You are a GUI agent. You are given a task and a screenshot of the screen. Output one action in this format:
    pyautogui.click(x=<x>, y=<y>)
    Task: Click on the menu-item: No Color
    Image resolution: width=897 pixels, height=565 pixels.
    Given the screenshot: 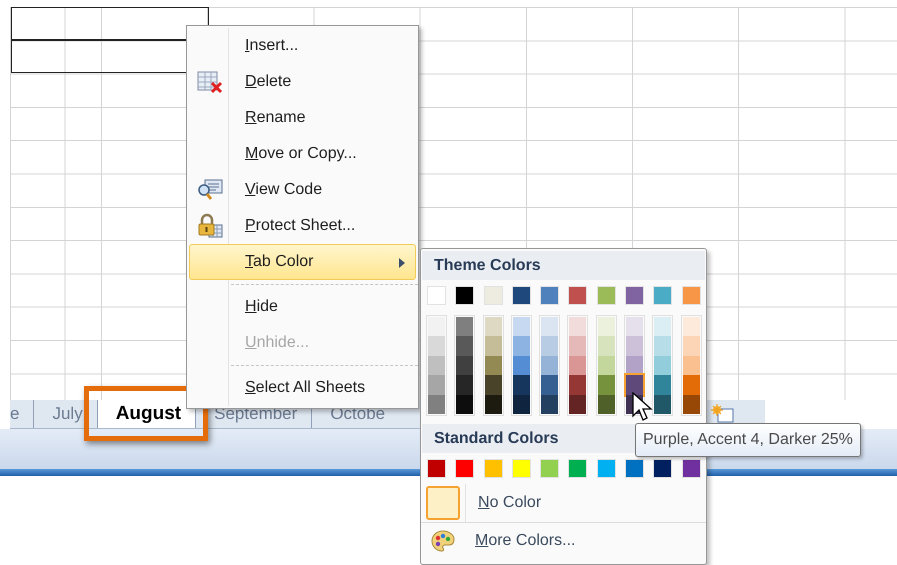 What is the action you would take?
    pyautogui.click(x=510, y=503)
    